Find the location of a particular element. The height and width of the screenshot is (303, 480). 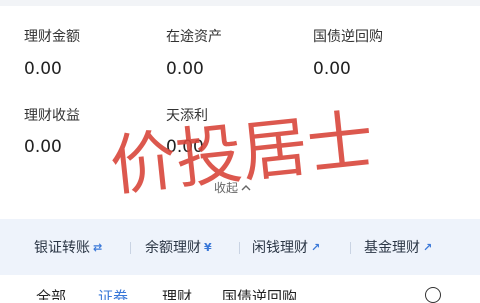

stat-label-in-transit-assets: 在途资产 is located at coordinates (194, 37).